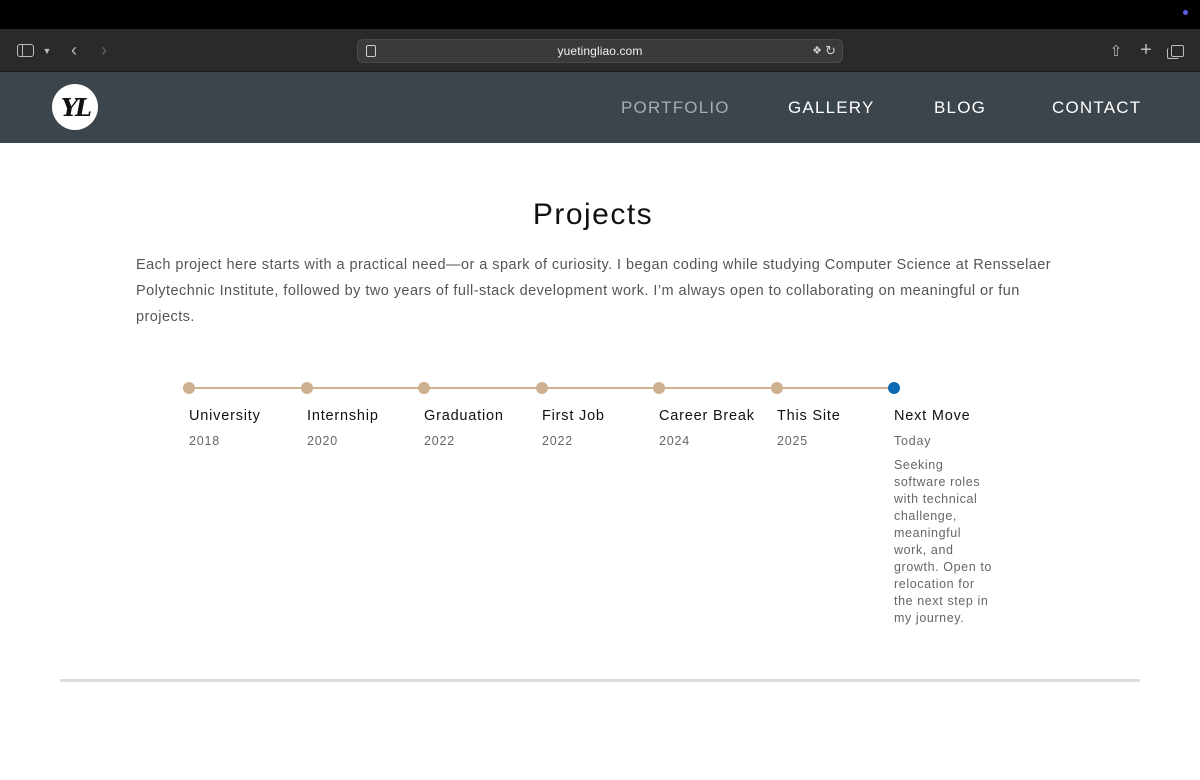 Image resolution: width=1200 pixels, height=780 pixels. I want to click on share-icon: ⇧, so click(1116, 50).